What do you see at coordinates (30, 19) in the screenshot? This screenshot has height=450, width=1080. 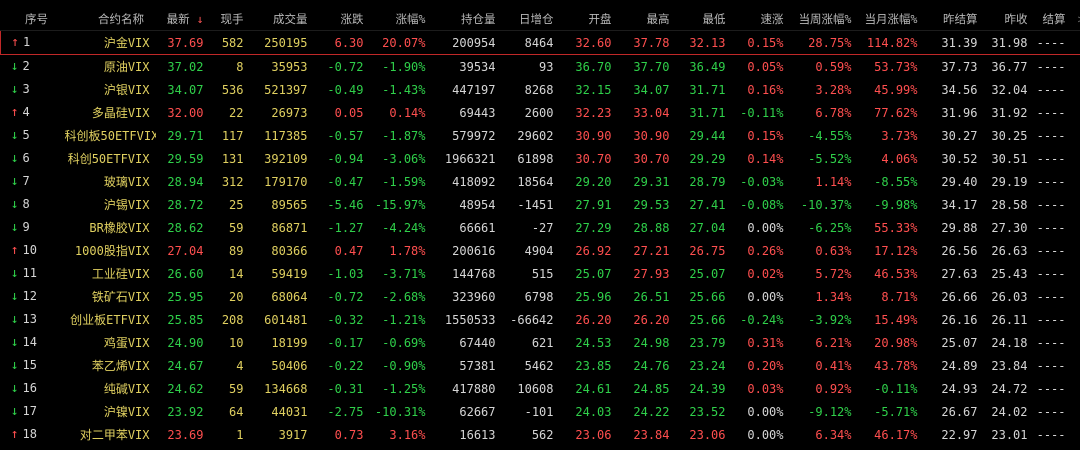 I see `col-header-idx: 序号` at bounding box center [30, 19].